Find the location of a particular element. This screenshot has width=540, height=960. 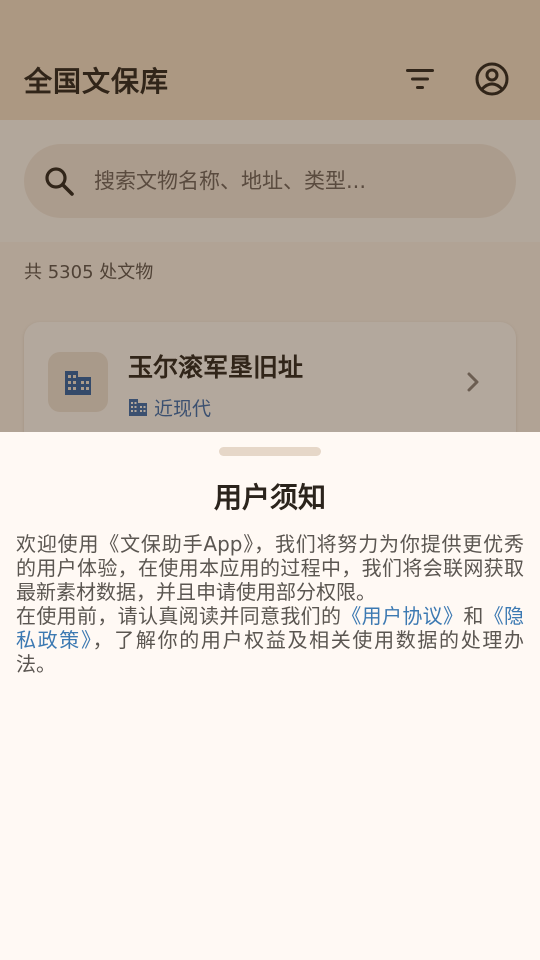

notice-text: ，了解你的用户权益及相关使用数据的处理办法。 is located at coordinates (270, 652).